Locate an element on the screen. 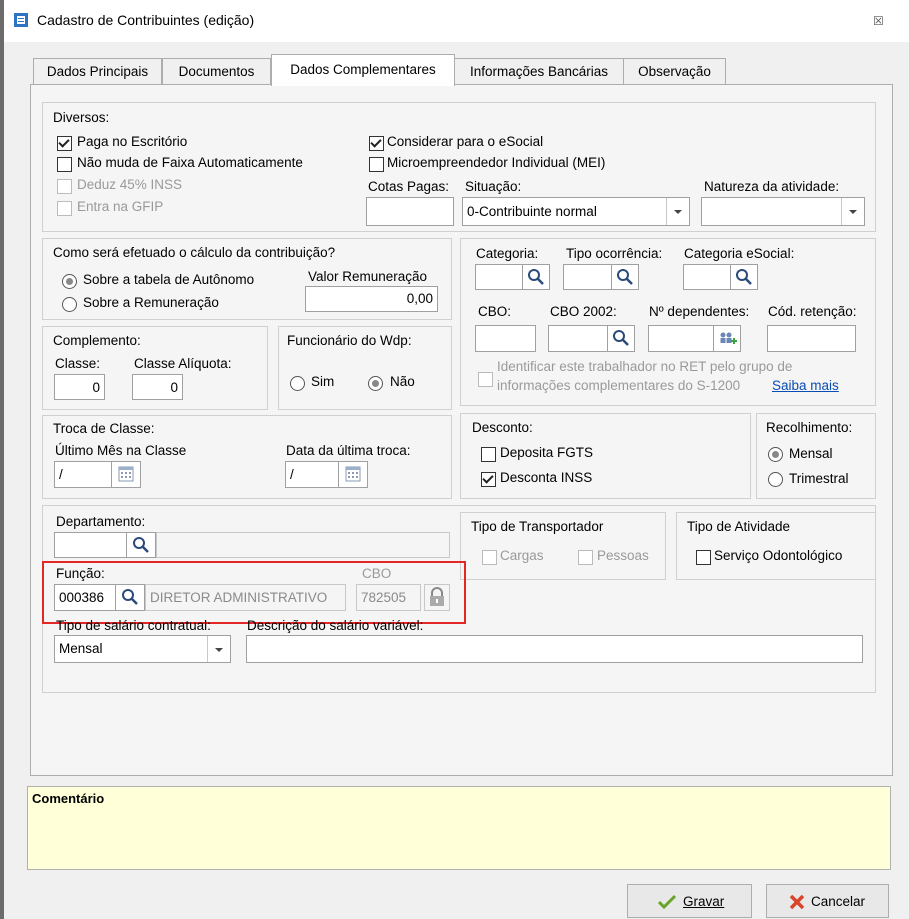  tipo-ocorrencia-search-button is located at coordinates (625, 277).